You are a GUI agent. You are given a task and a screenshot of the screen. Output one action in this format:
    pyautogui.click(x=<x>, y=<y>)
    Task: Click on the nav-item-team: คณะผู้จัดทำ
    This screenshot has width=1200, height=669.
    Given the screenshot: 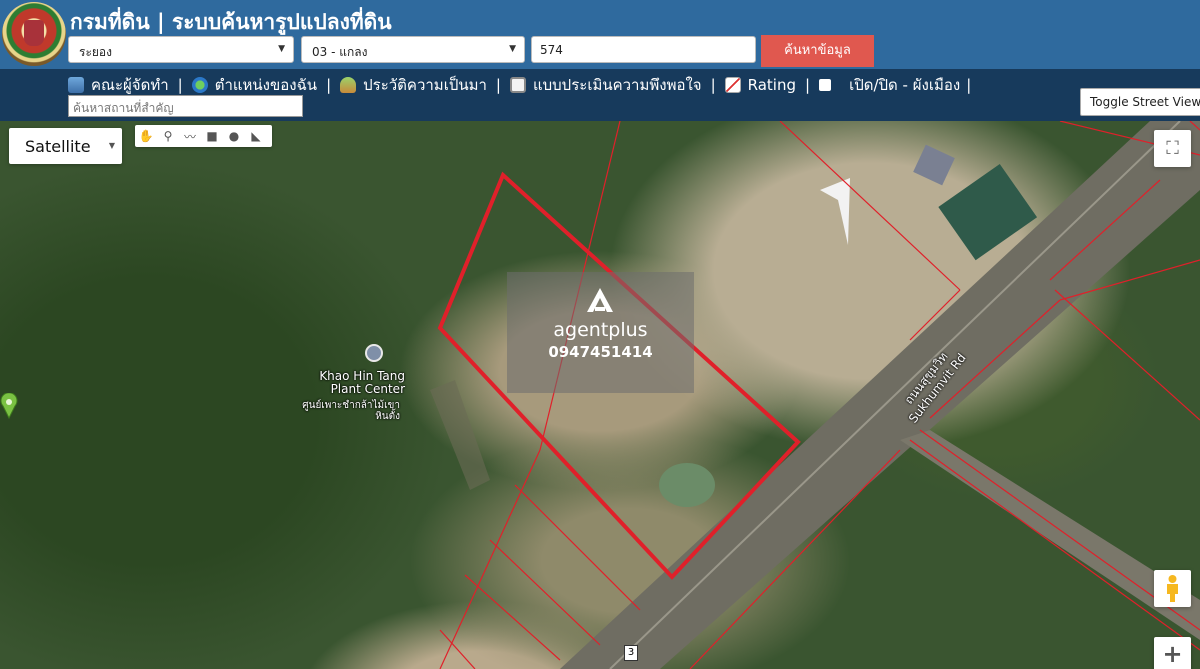 What is the action you would take?
    pyautogui.click(x=118, y=85)
    